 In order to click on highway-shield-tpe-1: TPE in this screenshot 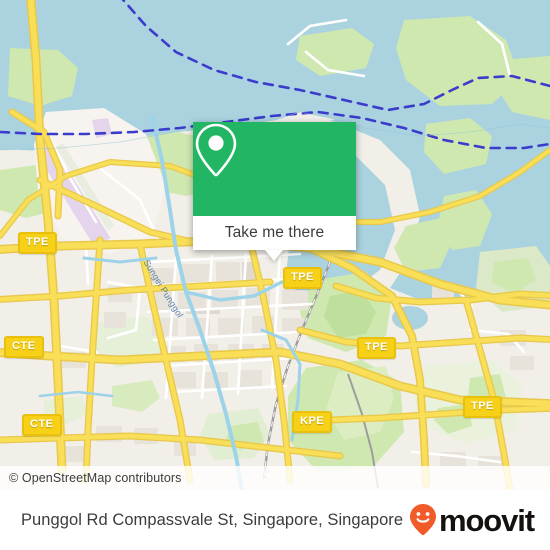, I will do `click(37, 243)`.